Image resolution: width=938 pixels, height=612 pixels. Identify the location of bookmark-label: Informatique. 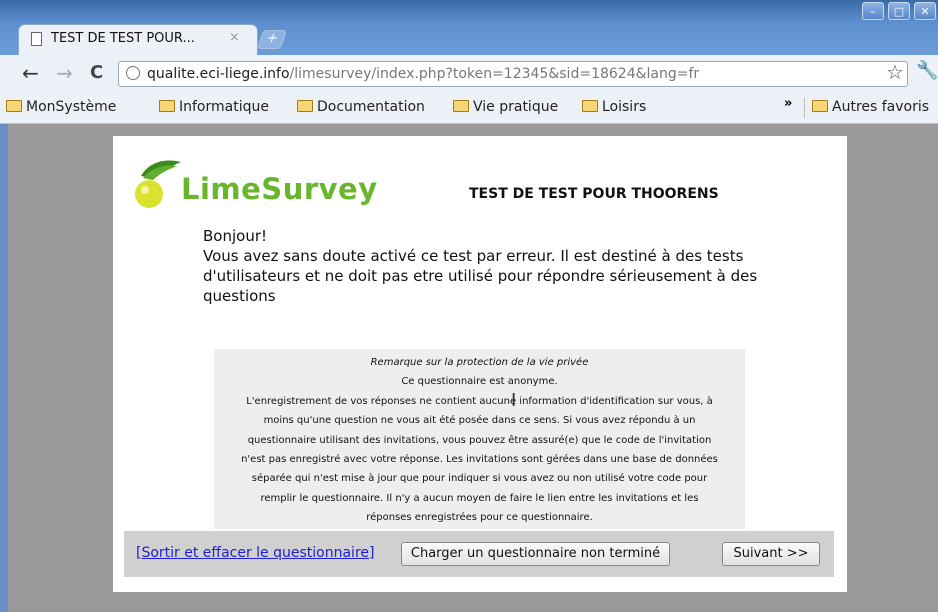
(224, 107).